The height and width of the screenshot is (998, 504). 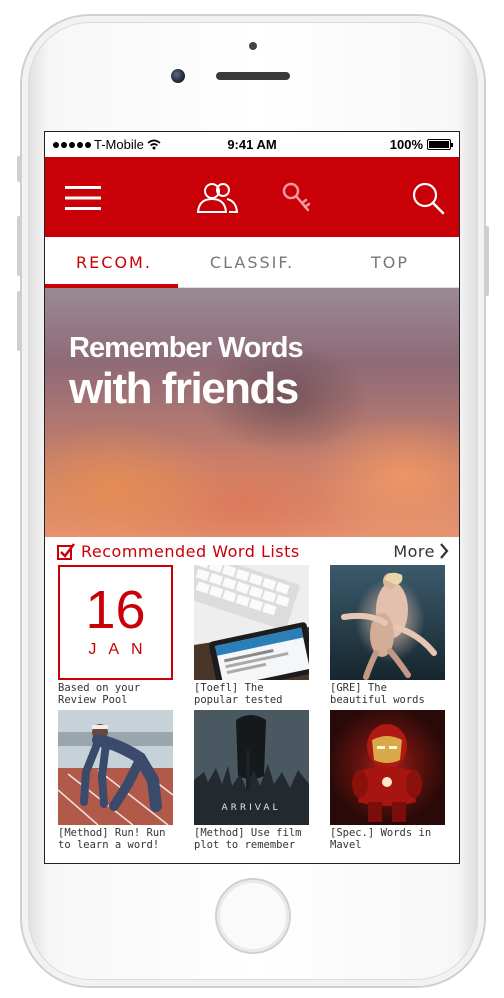 What do you see at coordinates (253, 46) in the screenshot?
I see `proximity-sensor` at bounding box center [253, 46].